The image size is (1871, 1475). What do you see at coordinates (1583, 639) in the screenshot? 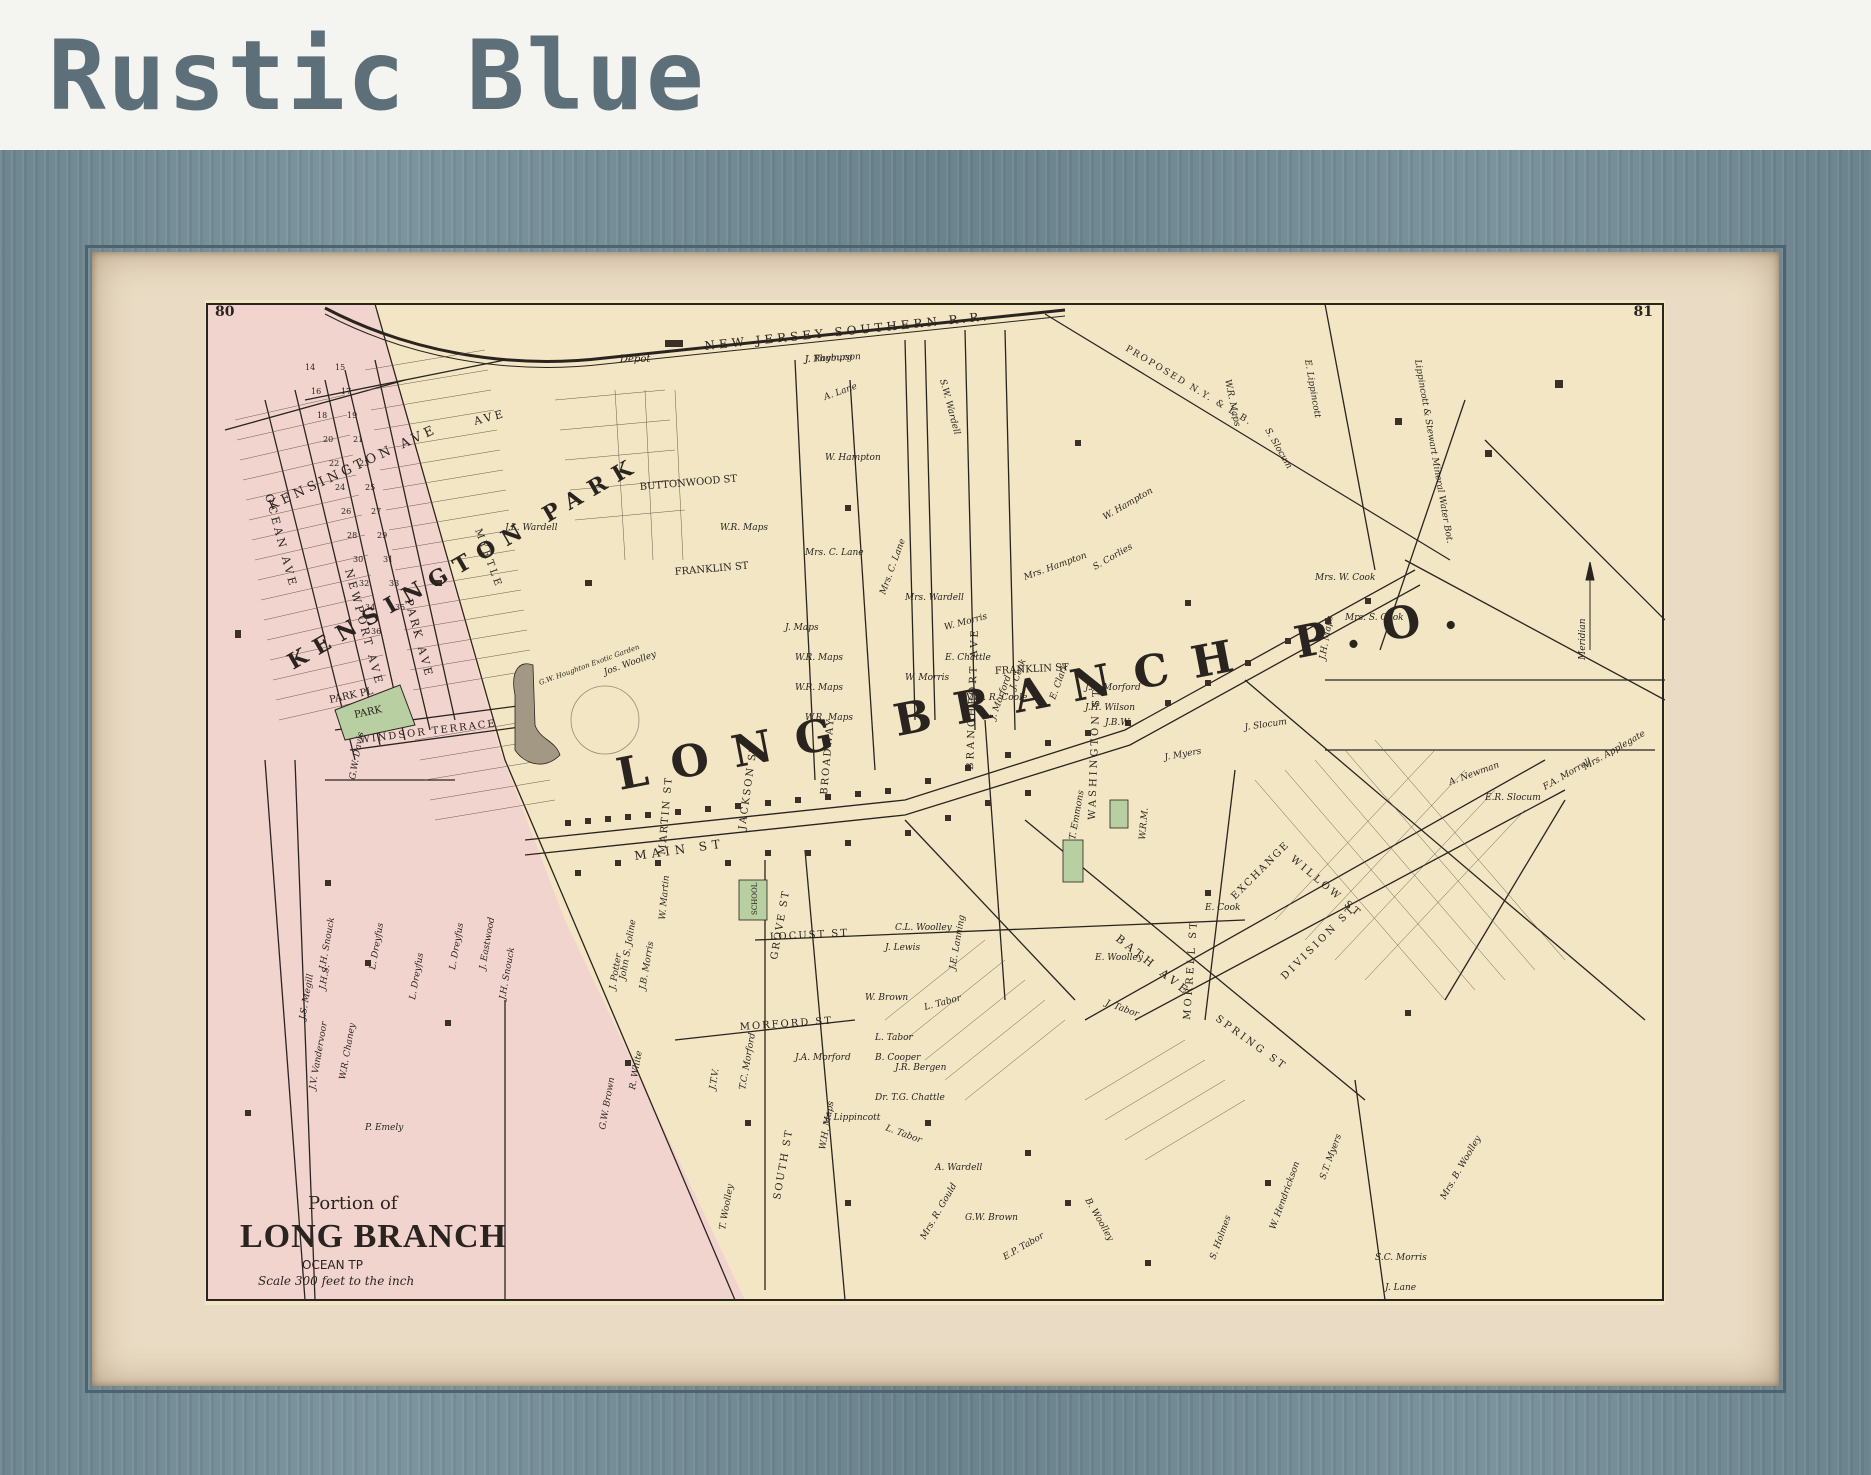
I see `meridian-label: Meridian` at bounding box center [1583, 639].